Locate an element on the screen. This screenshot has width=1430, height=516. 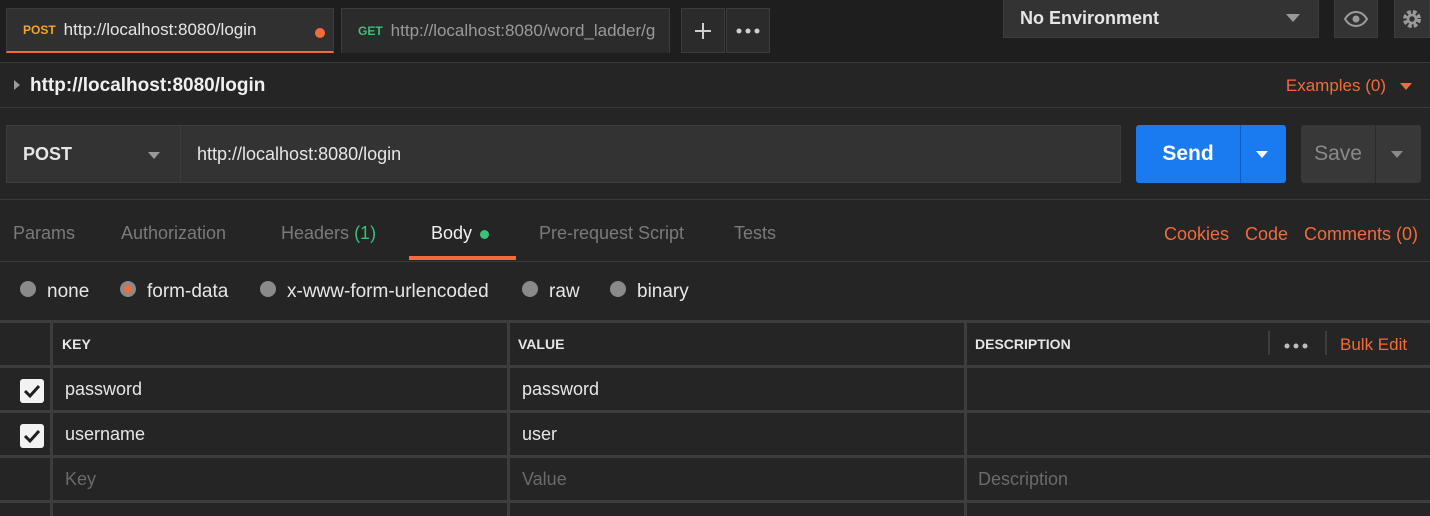
cookies-link: Cookies is located at coordinates (1196, 234).